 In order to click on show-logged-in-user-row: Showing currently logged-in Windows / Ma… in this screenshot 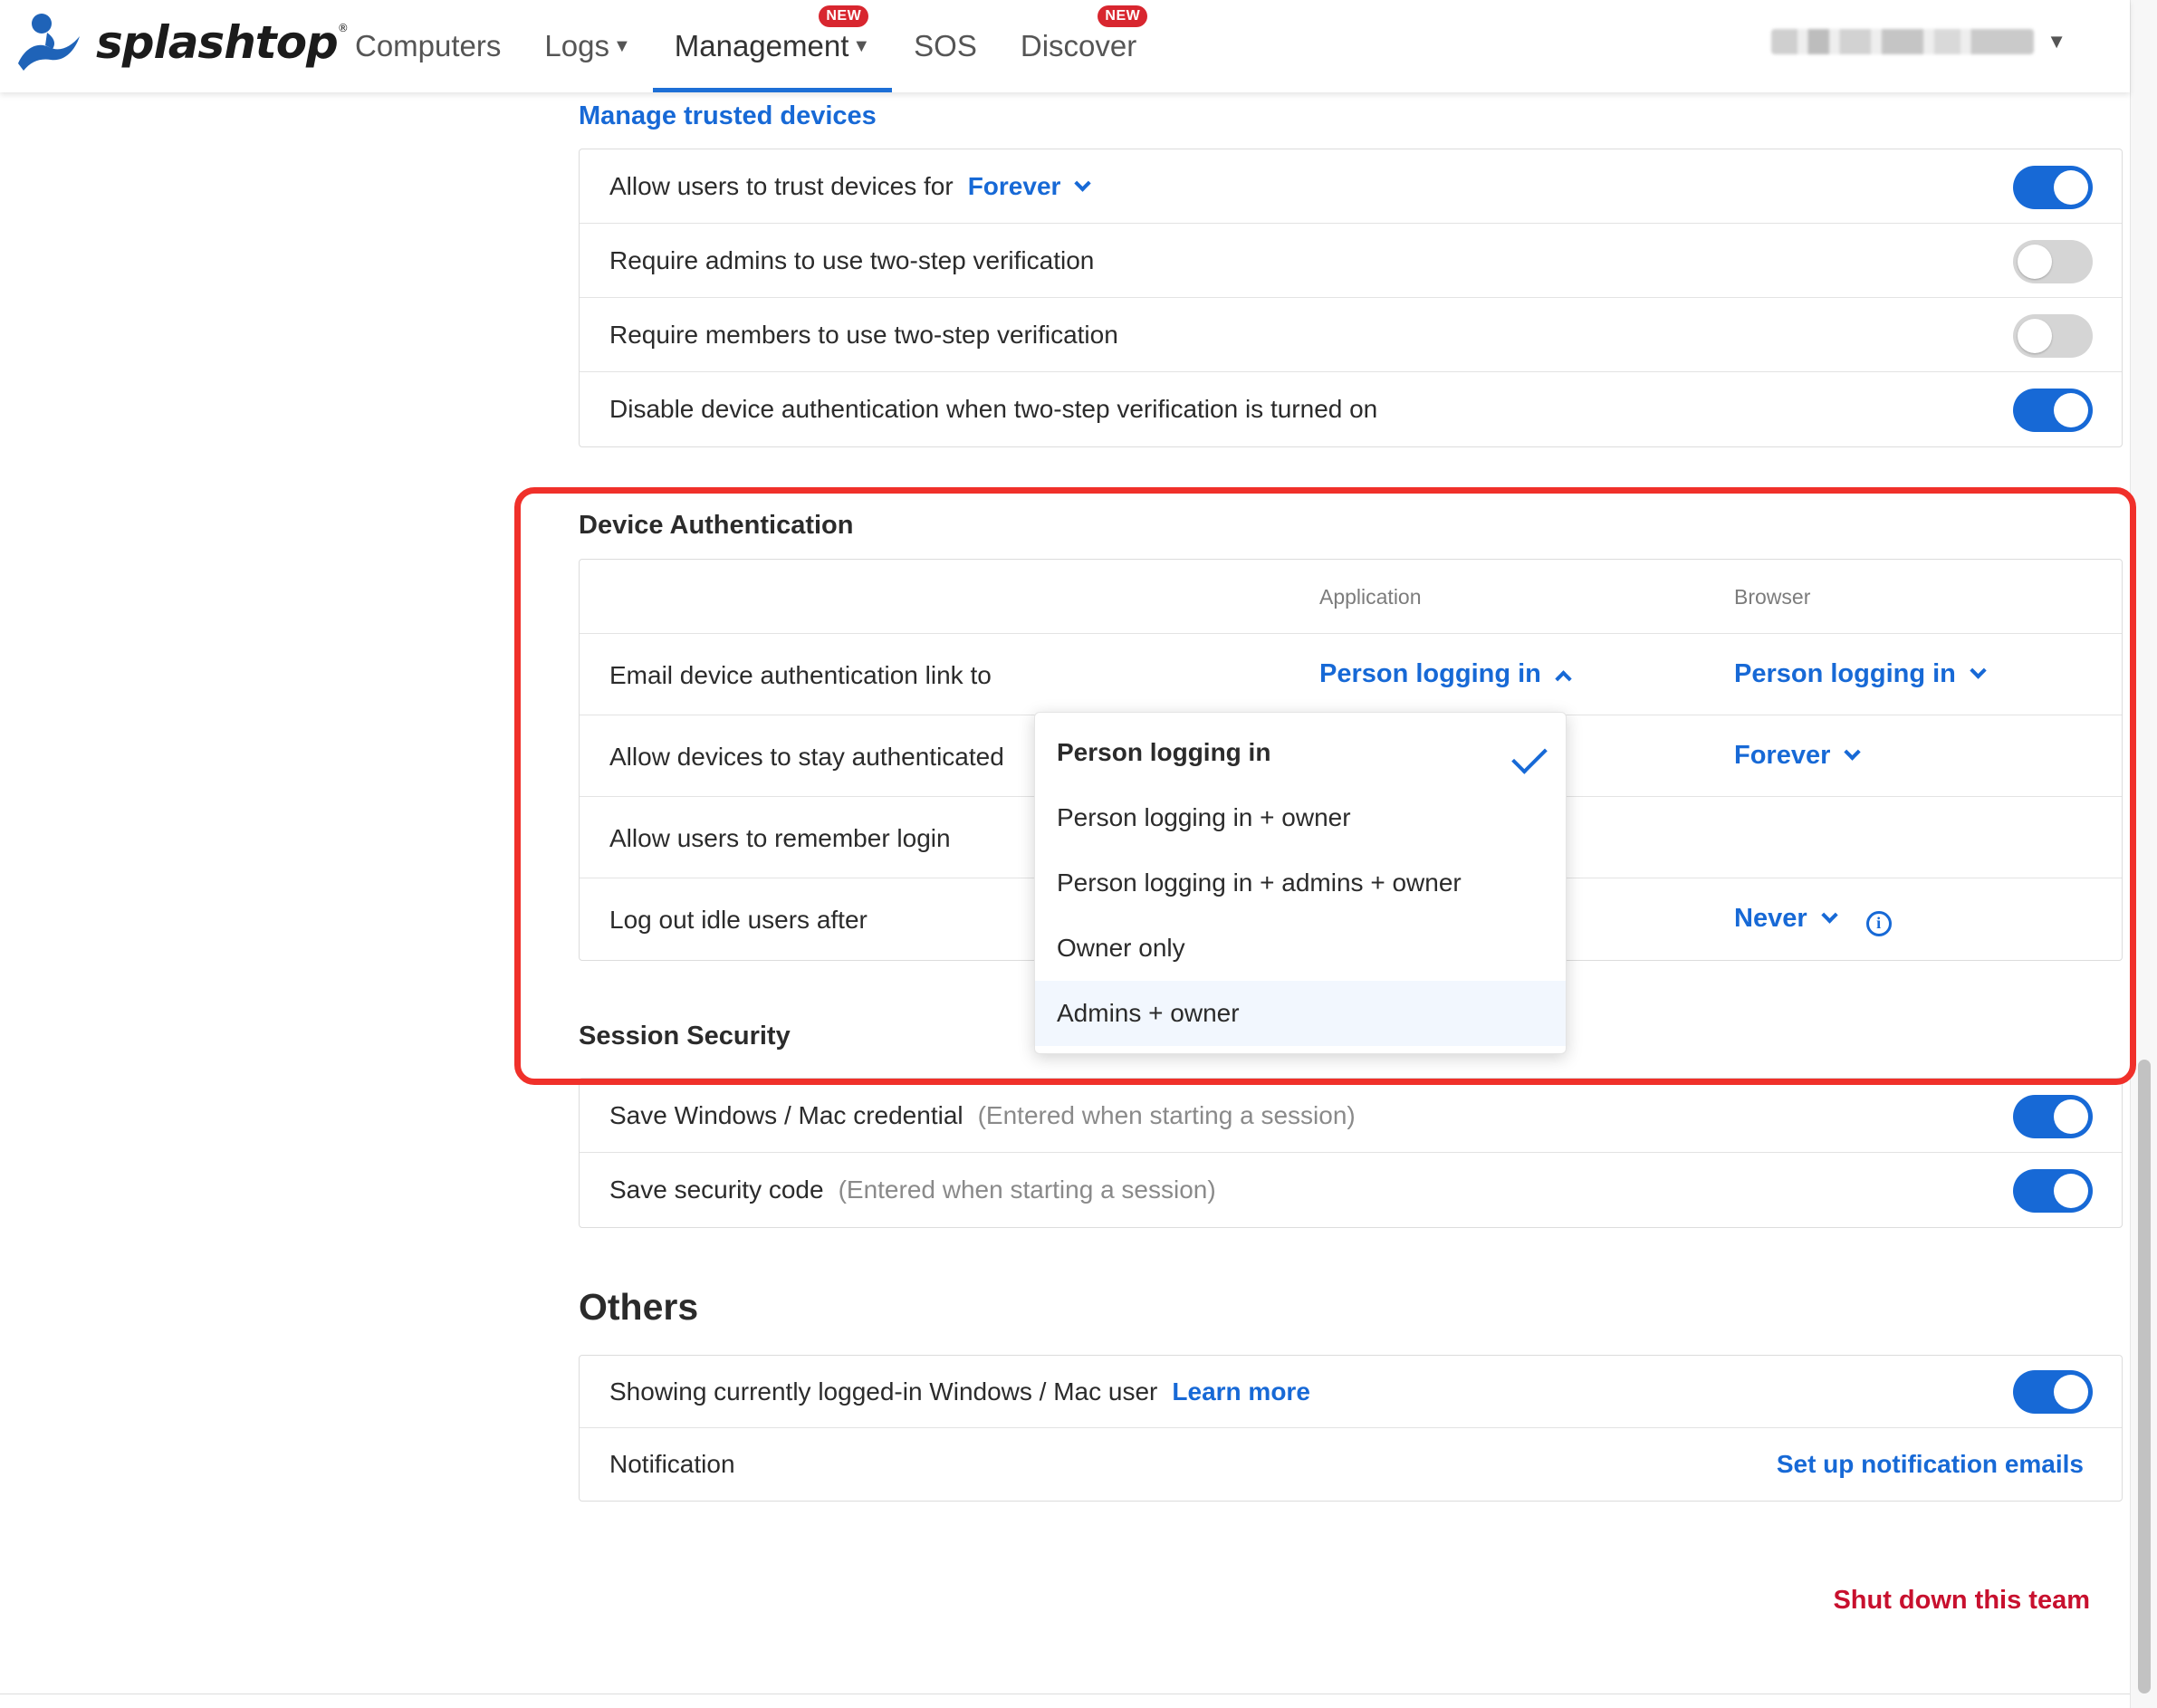, I will do `click(1351, 1392)`.